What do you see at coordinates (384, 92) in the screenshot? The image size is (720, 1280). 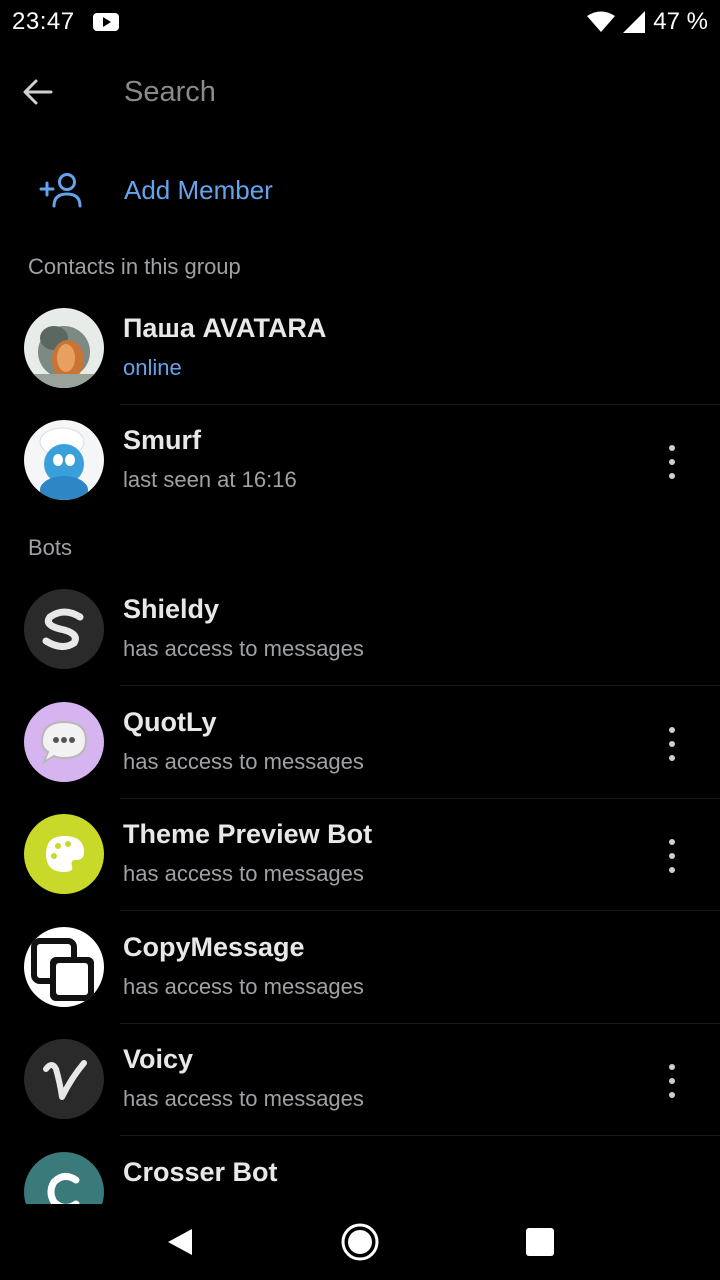 I see `search-input` at bounding box center [384, 92].